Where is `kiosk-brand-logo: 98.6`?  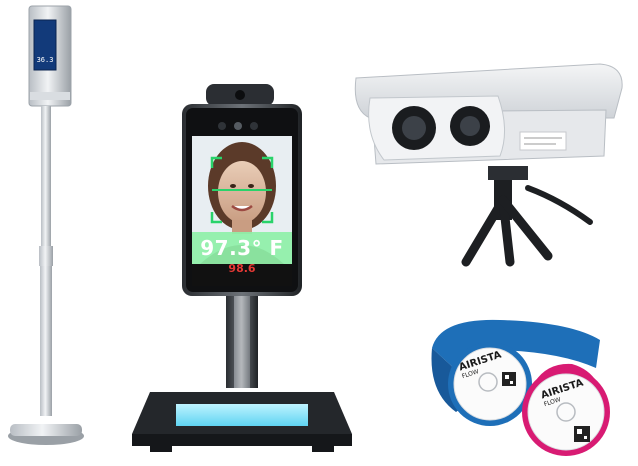 kiosk-brand-logo: 98.6 is located at coordinates (242, 268).